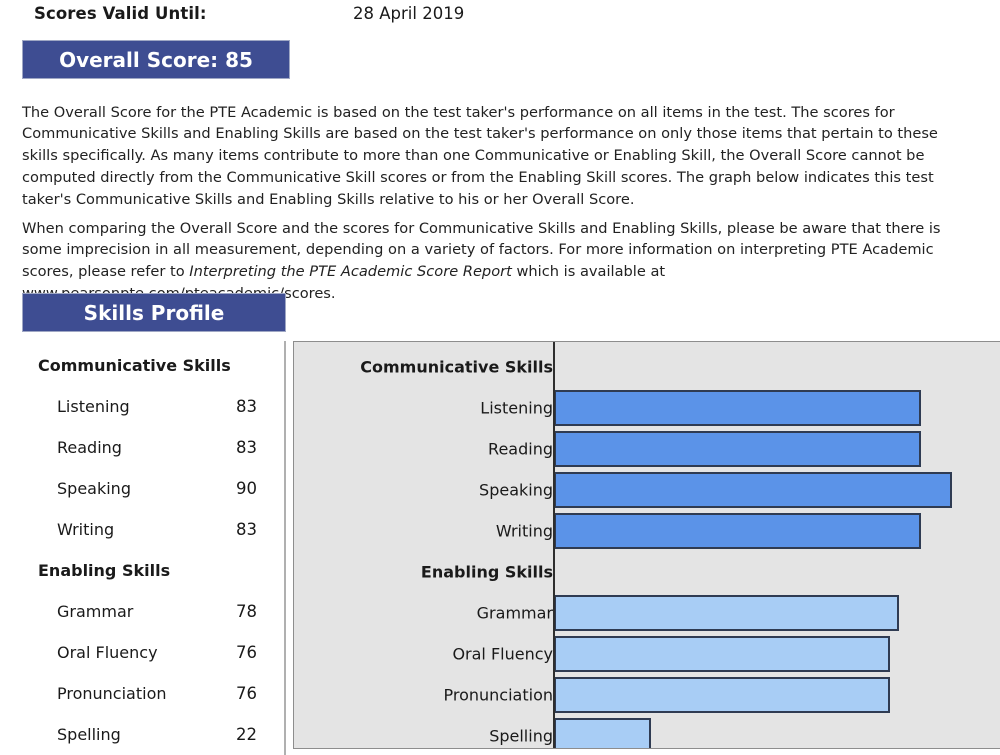 The height and width of the screenshot is (755, 1000). What do you see at coordinates (142, 488) in the screenshot?
I see `score-table-row: Speaking 90` at bounding box center [142, 488].